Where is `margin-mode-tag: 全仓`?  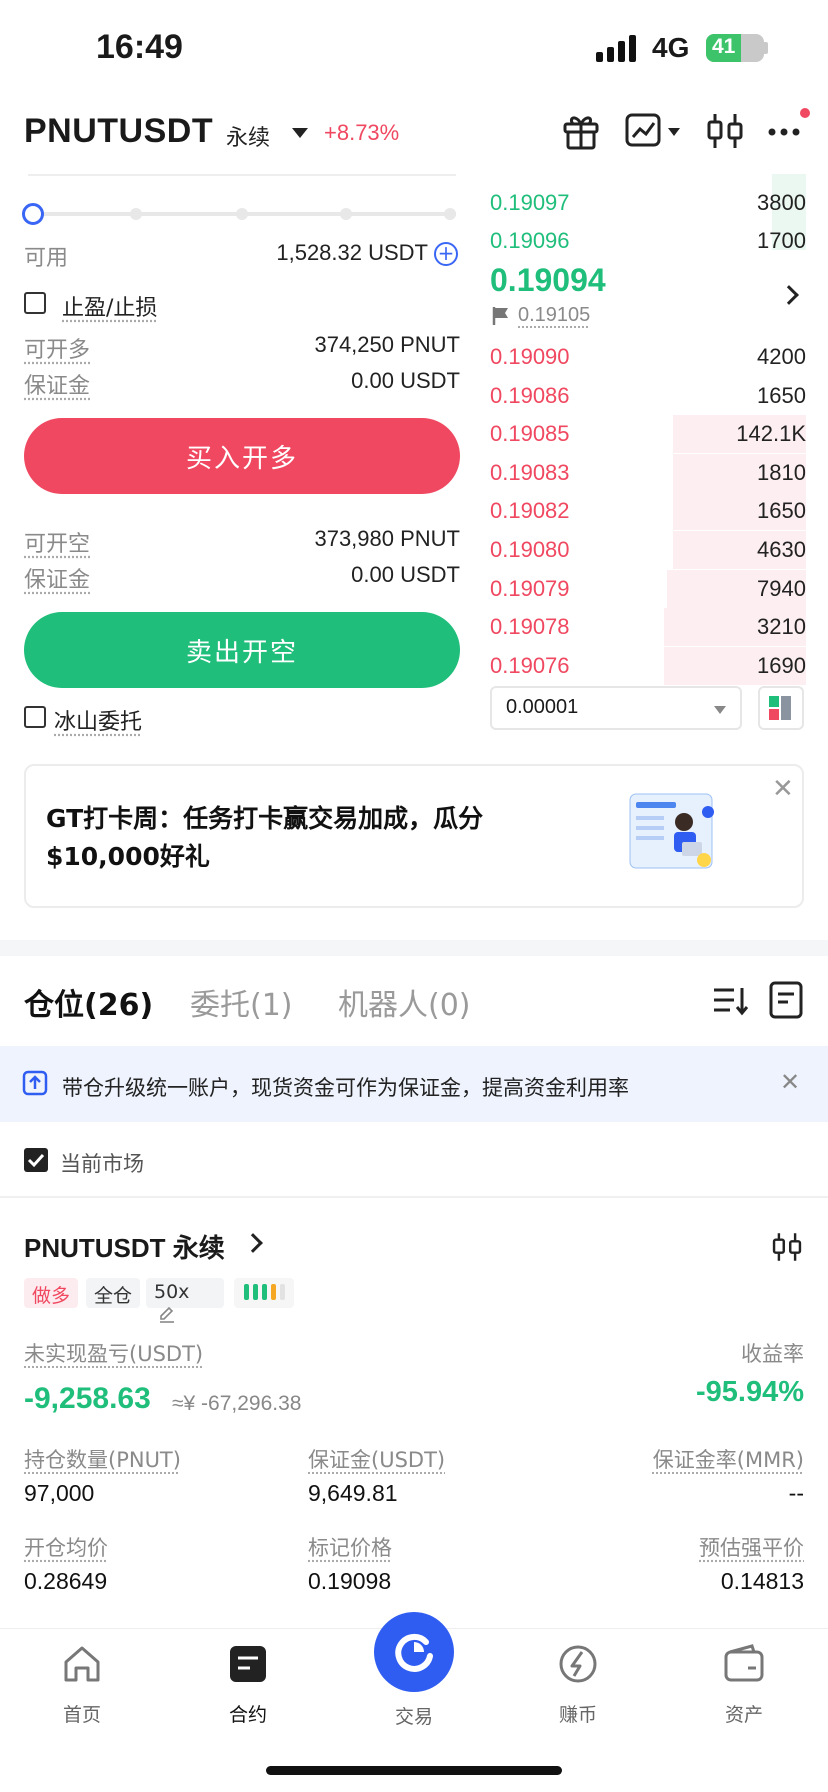
margin-mode-tag: 全仓 is located at coordinates (113, 1293).